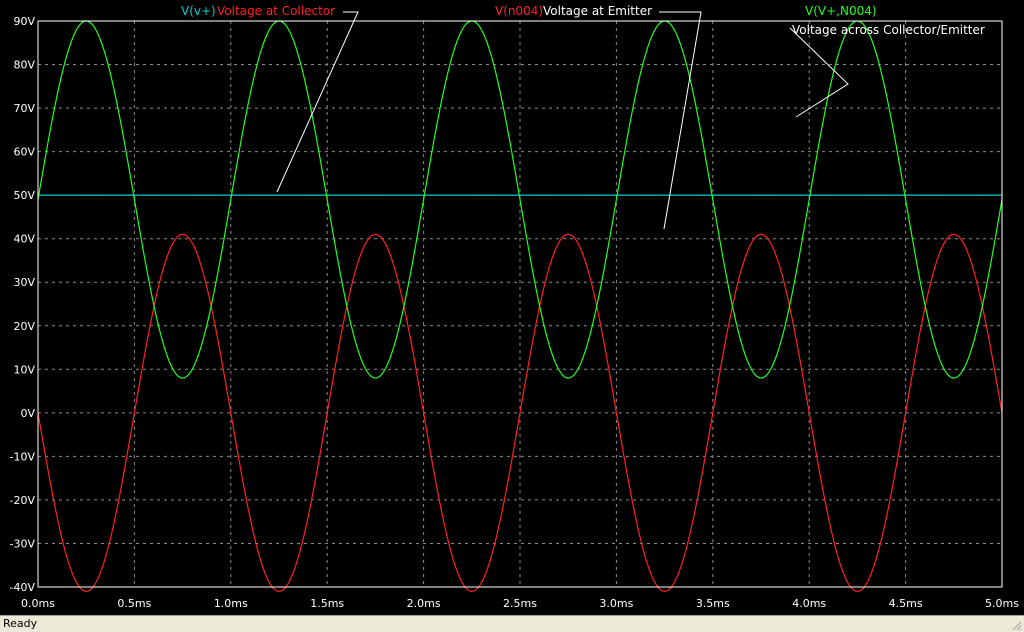 This screenshot has width=1024, height=632. I want to click on x-tick-label: 2.0ms, so click(424, 603).